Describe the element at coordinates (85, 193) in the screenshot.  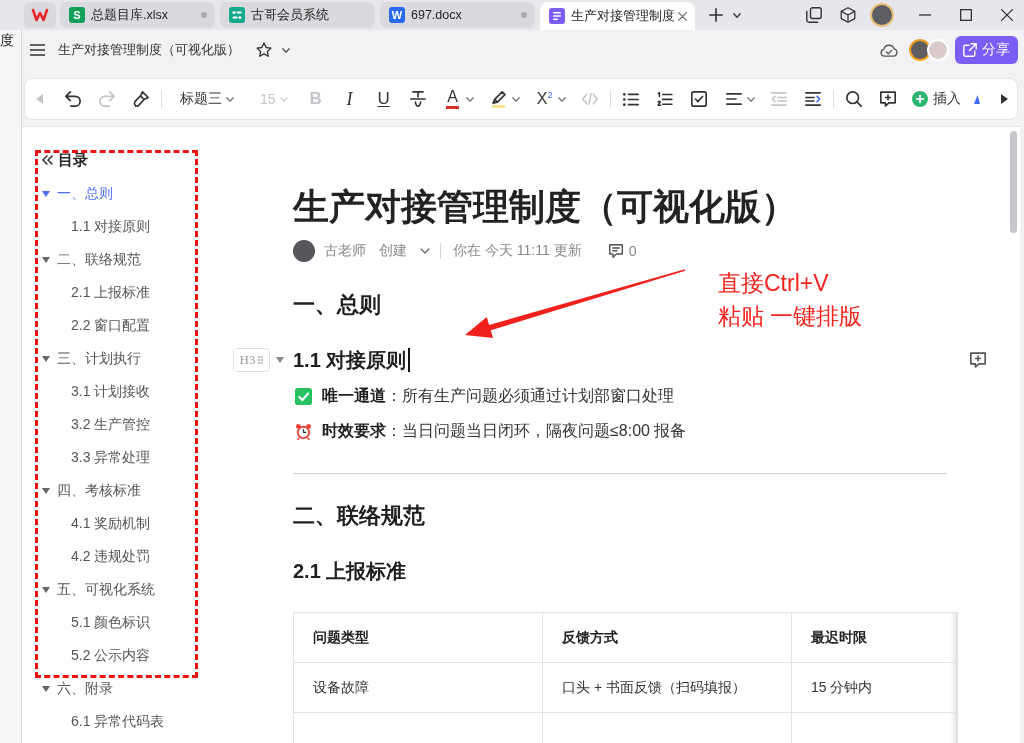
I see `toc-item: 一、总则` at that location.